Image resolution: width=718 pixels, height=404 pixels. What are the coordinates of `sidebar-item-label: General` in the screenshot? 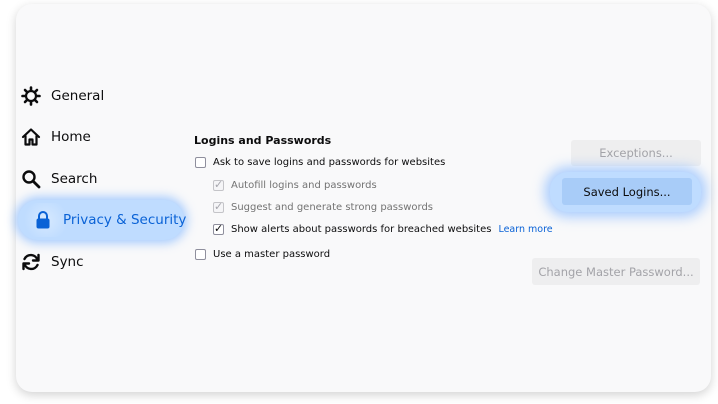 It's located at (78, 96).